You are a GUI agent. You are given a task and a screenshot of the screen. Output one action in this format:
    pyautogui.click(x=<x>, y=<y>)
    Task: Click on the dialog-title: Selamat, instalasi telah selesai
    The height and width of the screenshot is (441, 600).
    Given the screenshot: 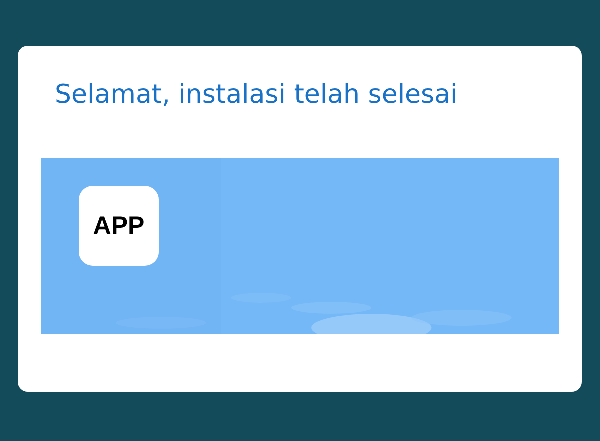 What is the action you would take?
    pyautogui.click(x=256, y=96)
    